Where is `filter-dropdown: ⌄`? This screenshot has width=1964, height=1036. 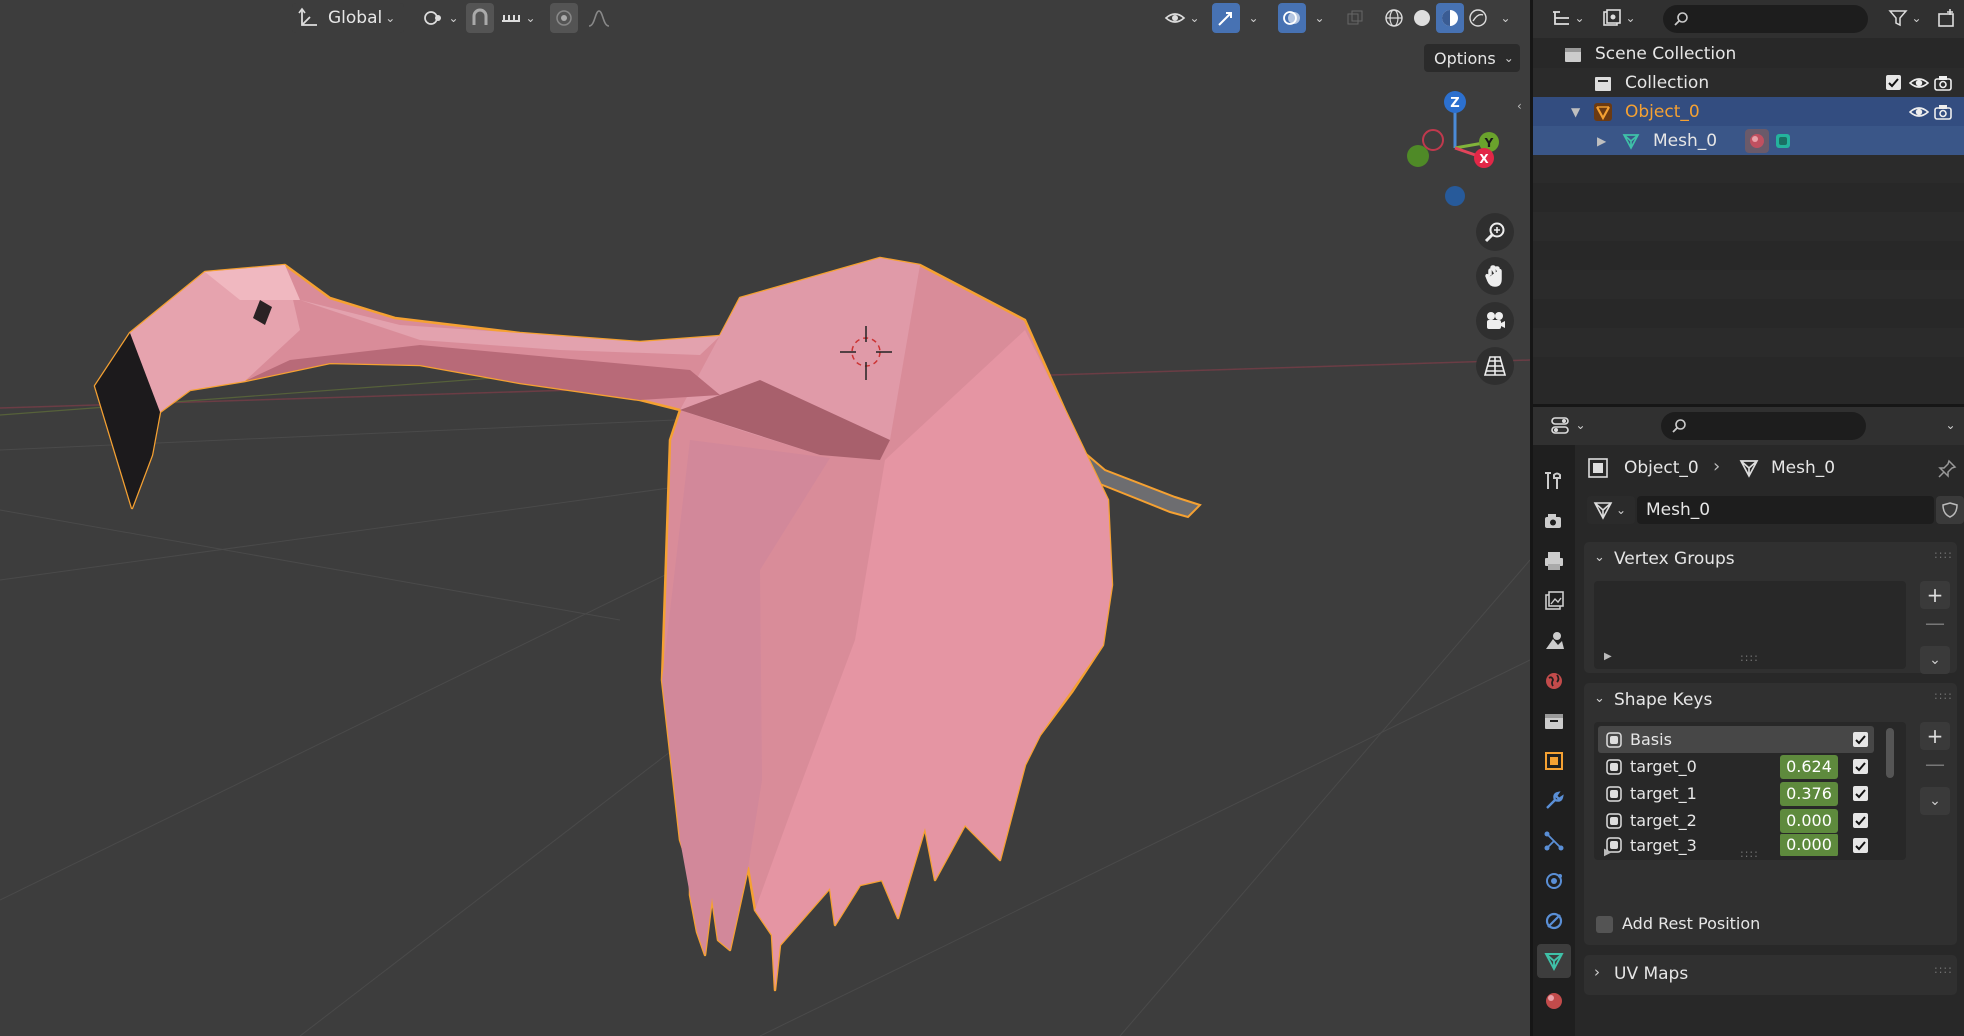 filter-dropdown: ⌄ is located at coordinates (1905, 18).